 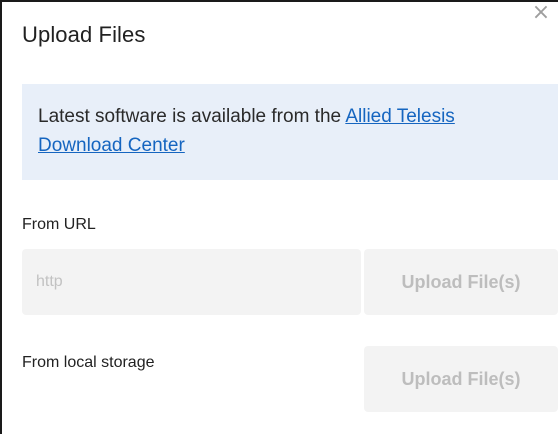 I want to click on dialog-top-border, so click(x=279, y=1).